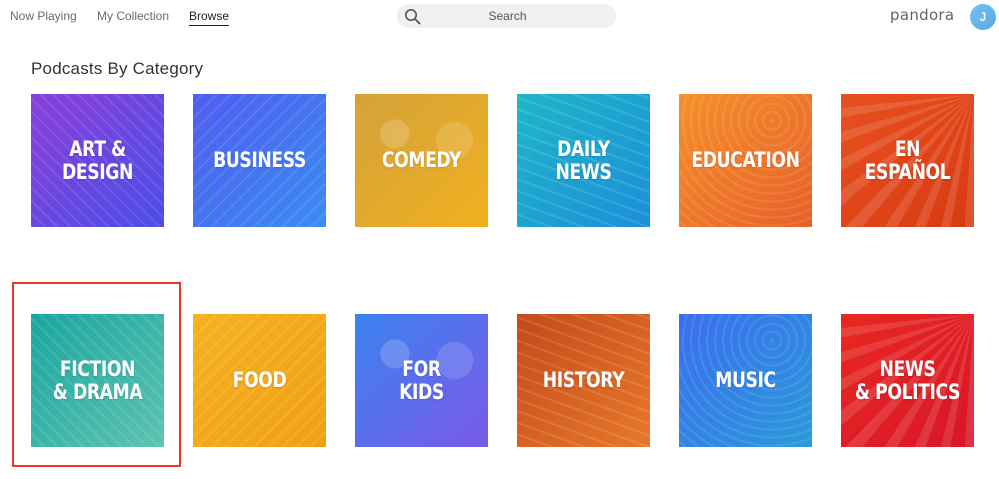 The width and height of the screenshot is (999, 479). What do you see at coordinates (43, 16) in the screenshot?
I see `nav-now-playing: Now Playing` at bounding box center [43, 16].